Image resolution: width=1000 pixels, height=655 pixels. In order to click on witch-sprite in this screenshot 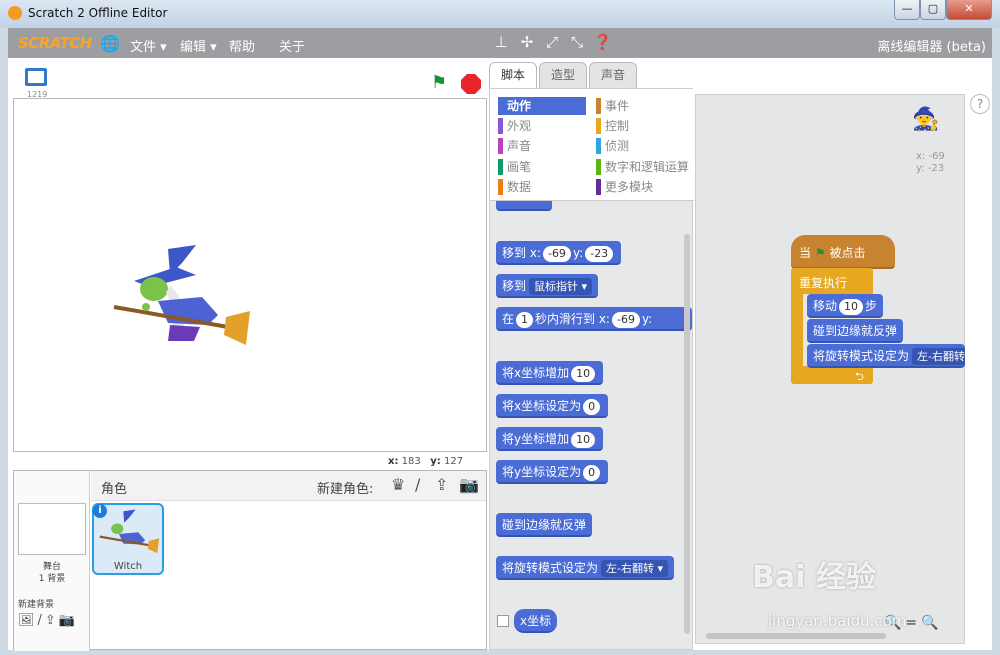, I will do `click(181, 301)`.